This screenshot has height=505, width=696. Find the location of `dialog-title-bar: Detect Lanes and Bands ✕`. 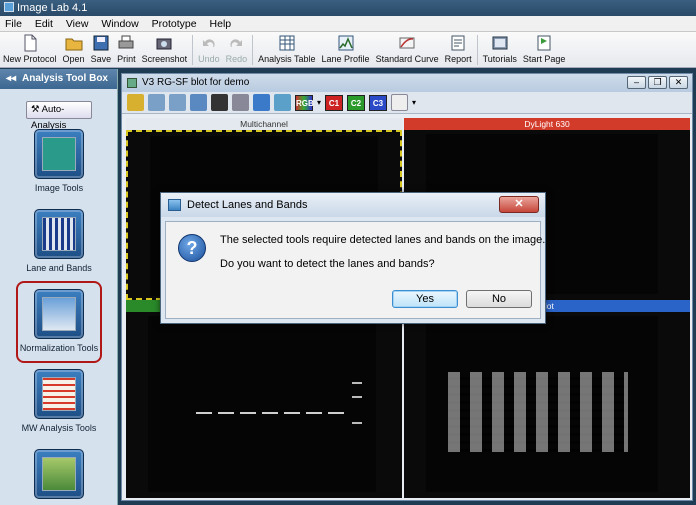

dialog-title-bar: Detect Lanes and Bands ✕ is located at coordinates (353, 205).